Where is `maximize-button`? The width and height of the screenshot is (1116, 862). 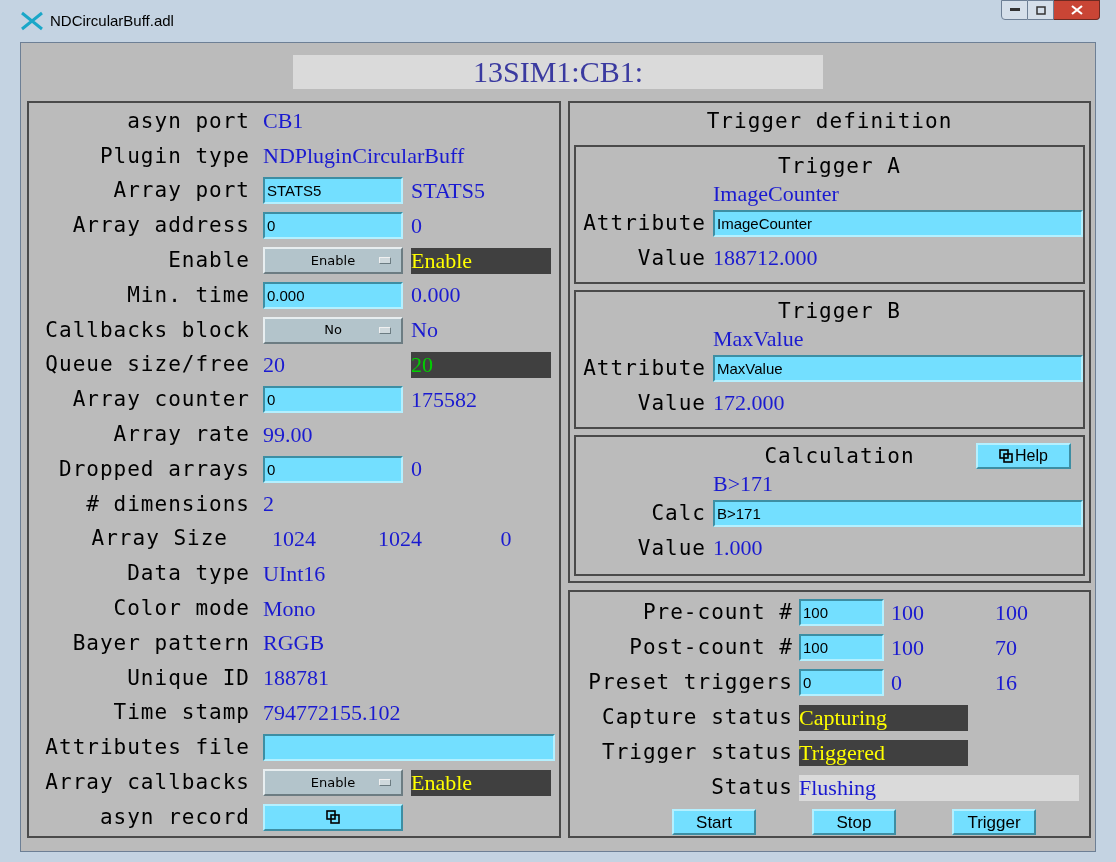
maximize-button is located at coordinates (1041, 10).